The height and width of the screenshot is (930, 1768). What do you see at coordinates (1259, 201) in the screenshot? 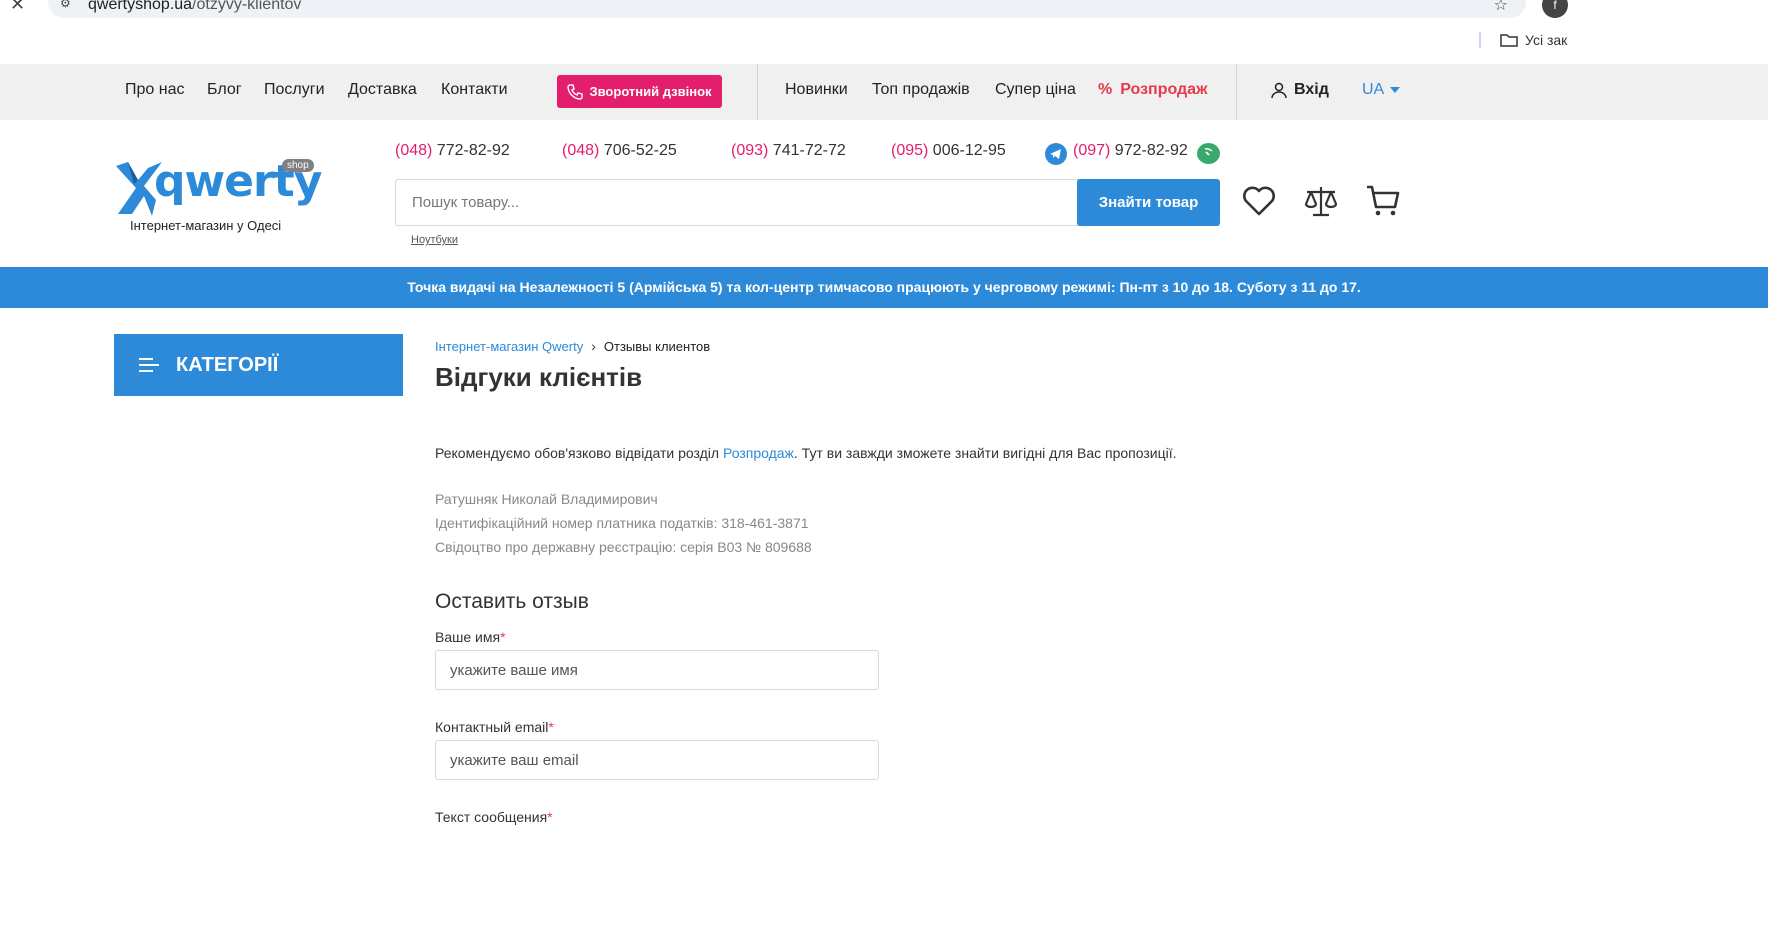
I see `wishlist-heart-icon` at bounding box center [1259, 201].